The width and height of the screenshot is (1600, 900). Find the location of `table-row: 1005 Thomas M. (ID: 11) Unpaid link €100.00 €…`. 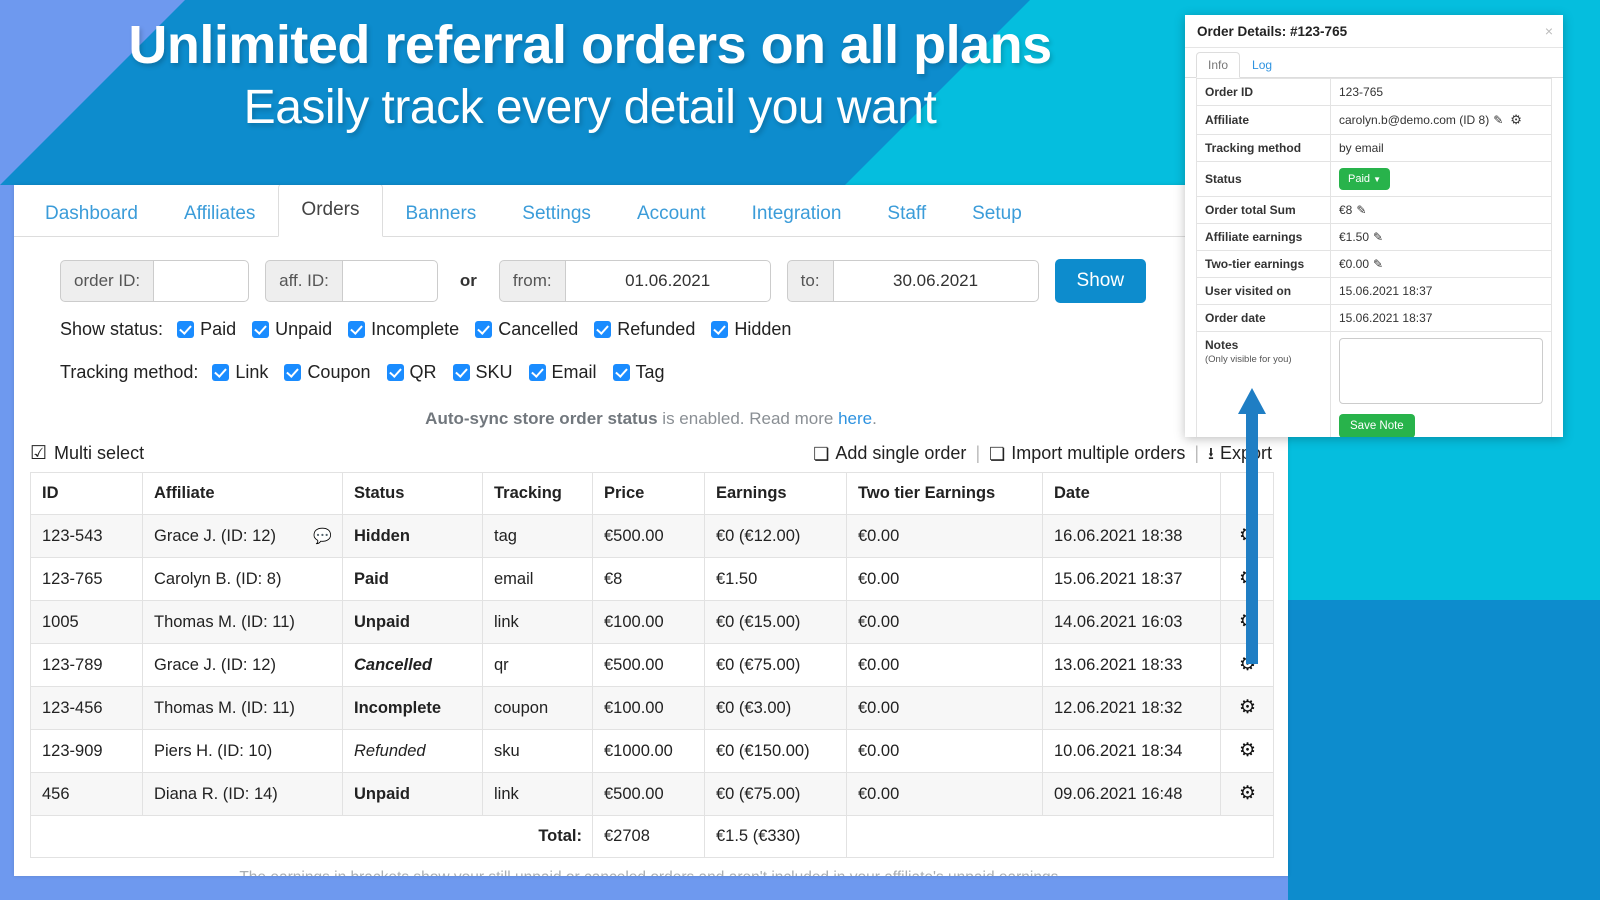

table-row: 1005 Thomas M. (ID: 11) Unpaid link €100.00 €… is located at coordinates (652, 622).